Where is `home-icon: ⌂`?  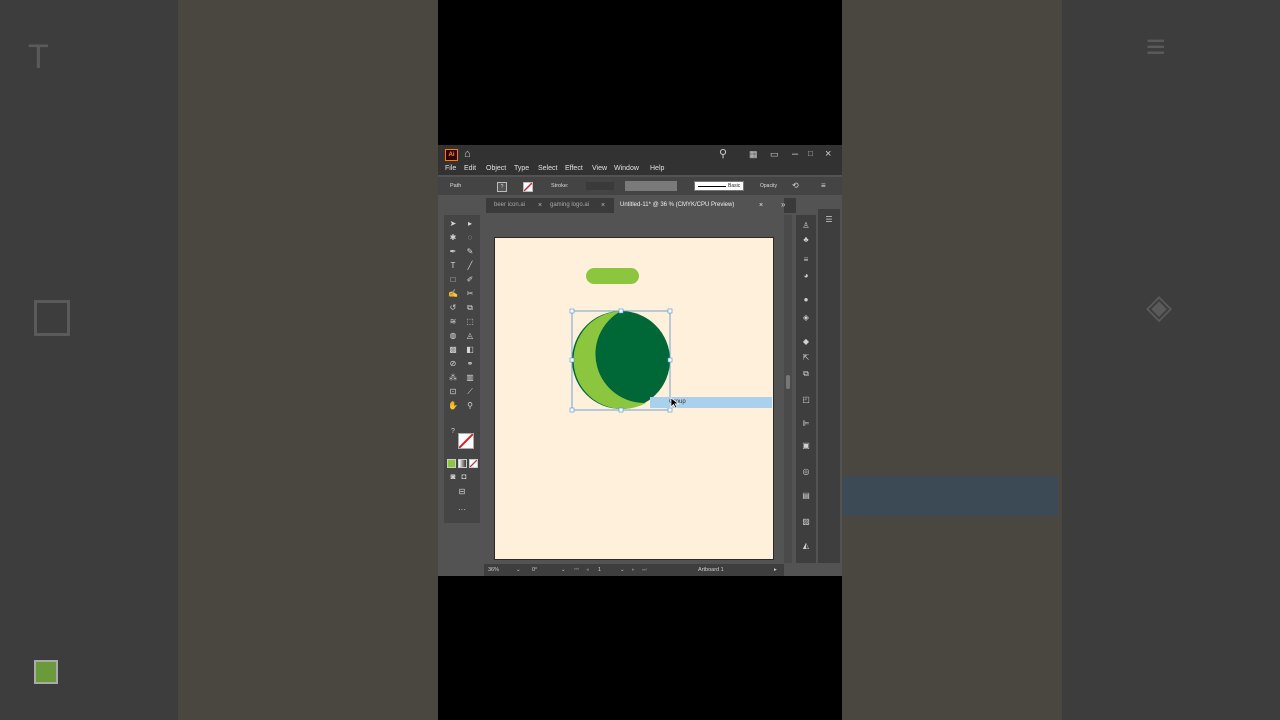 home-icon: ⌂ is located at coordinates (467, 154).